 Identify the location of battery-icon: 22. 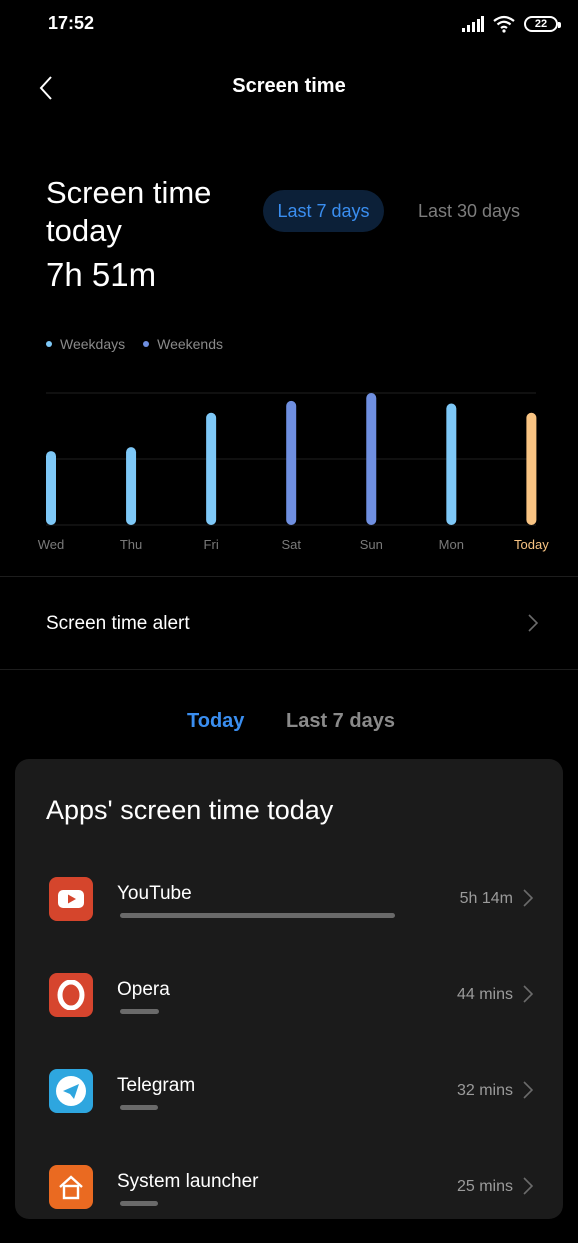
(542, 24).